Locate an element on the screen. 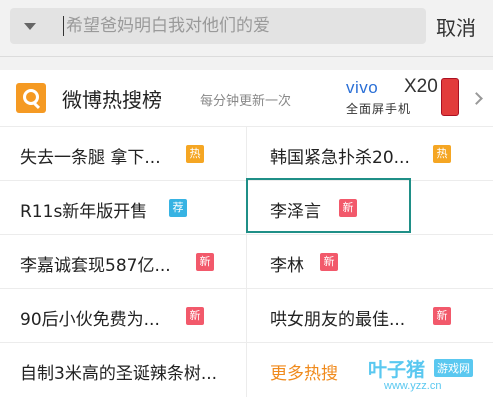 This screenshot has width=493, height=400. chevron-right-icon is located at coordinates (476, 98).